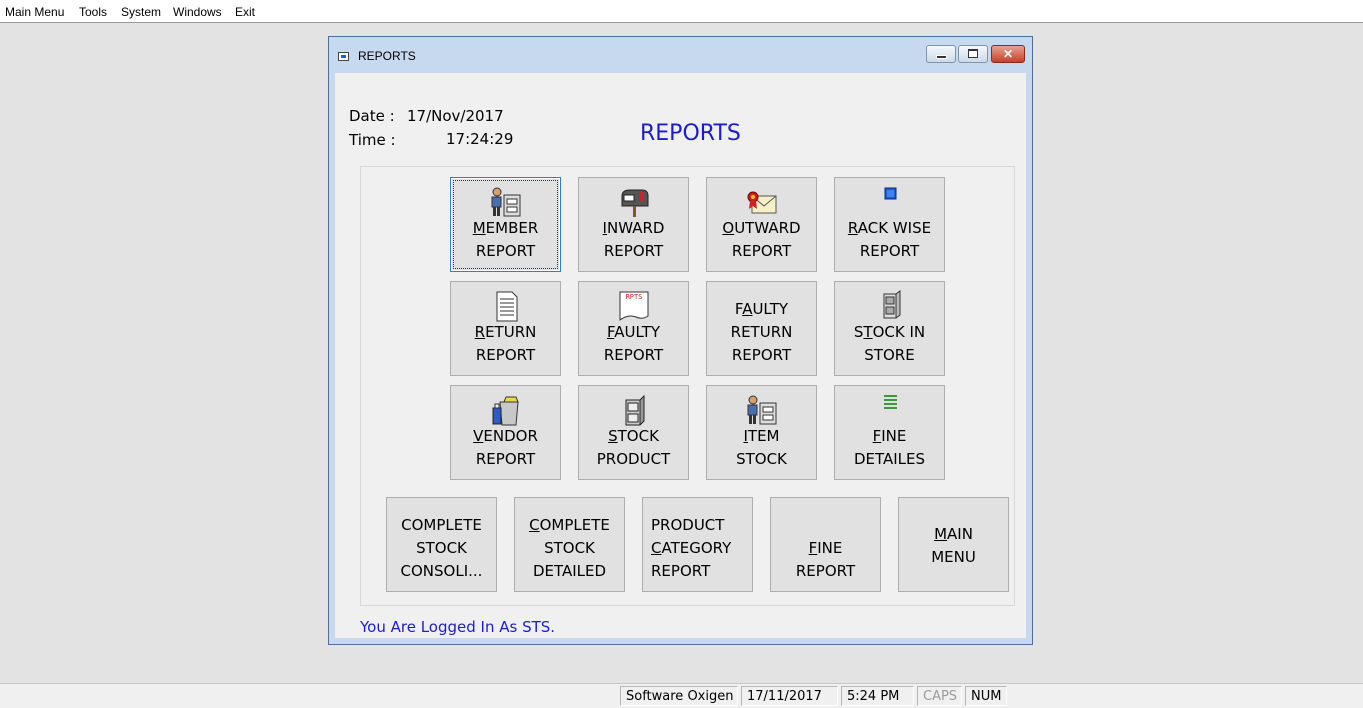 The width and height of the screenshot is (1363, 708). Describe the element at coordinates (633, 251) in the screenshot. I see `inward-report-label-2: REPORT` at that location.